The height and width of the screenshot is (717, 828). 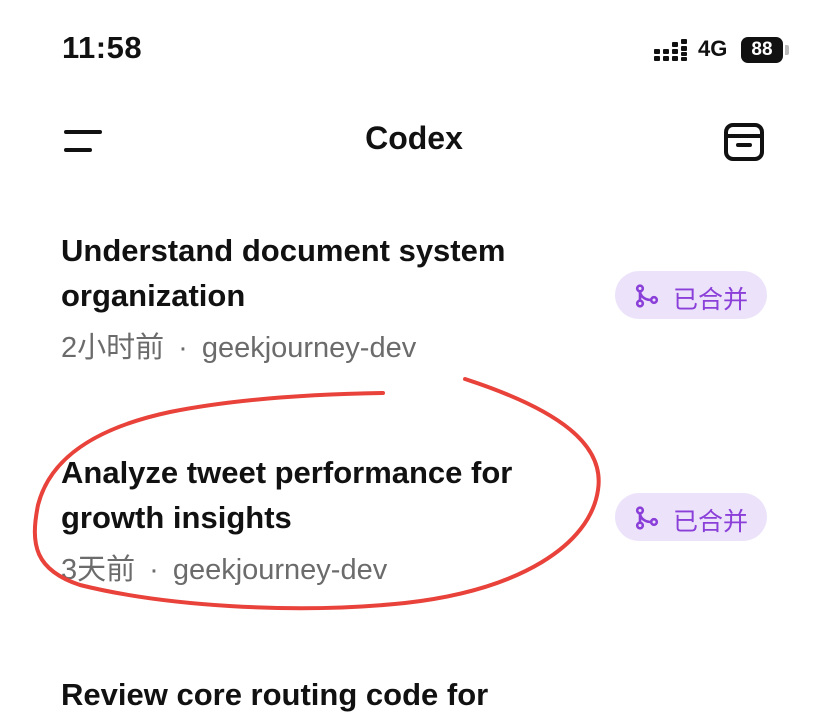 What do you see at coordinates (713, 48) in the screenshot?
I see `network-type: 4G` at bounding box center [713, 48].